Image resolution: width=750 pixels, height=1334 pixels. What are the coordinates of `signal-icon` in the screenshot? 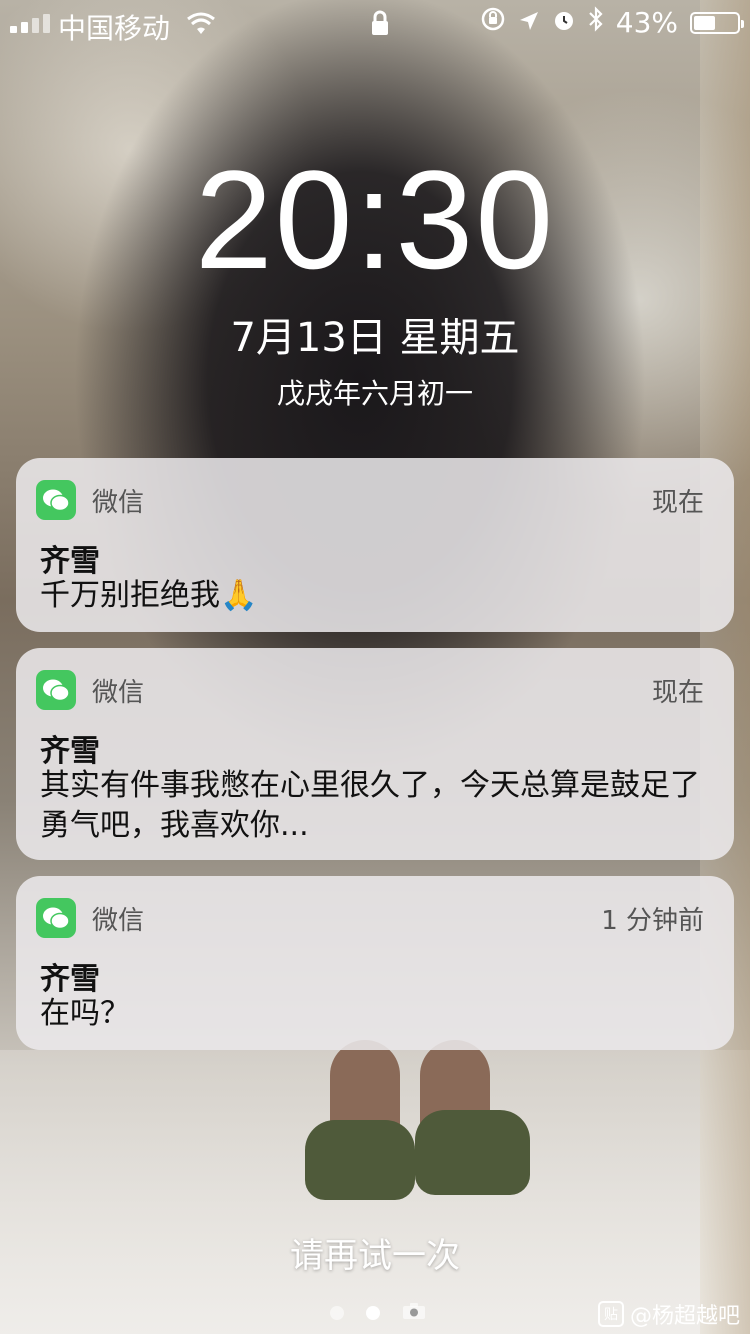 It's located at (30, 23).